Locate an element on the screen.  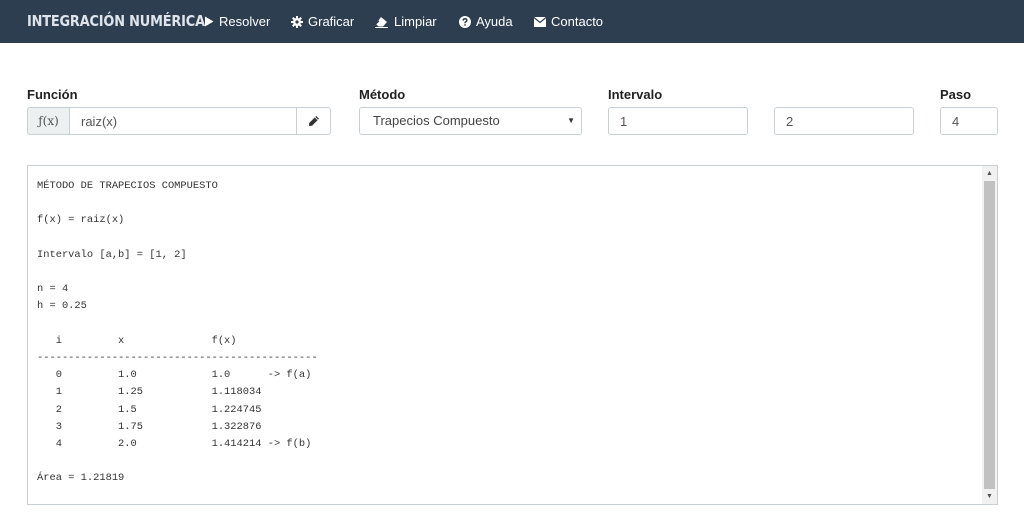
metodo-select-value: Trapecios Compuesto is located at coordinates (436, 120).